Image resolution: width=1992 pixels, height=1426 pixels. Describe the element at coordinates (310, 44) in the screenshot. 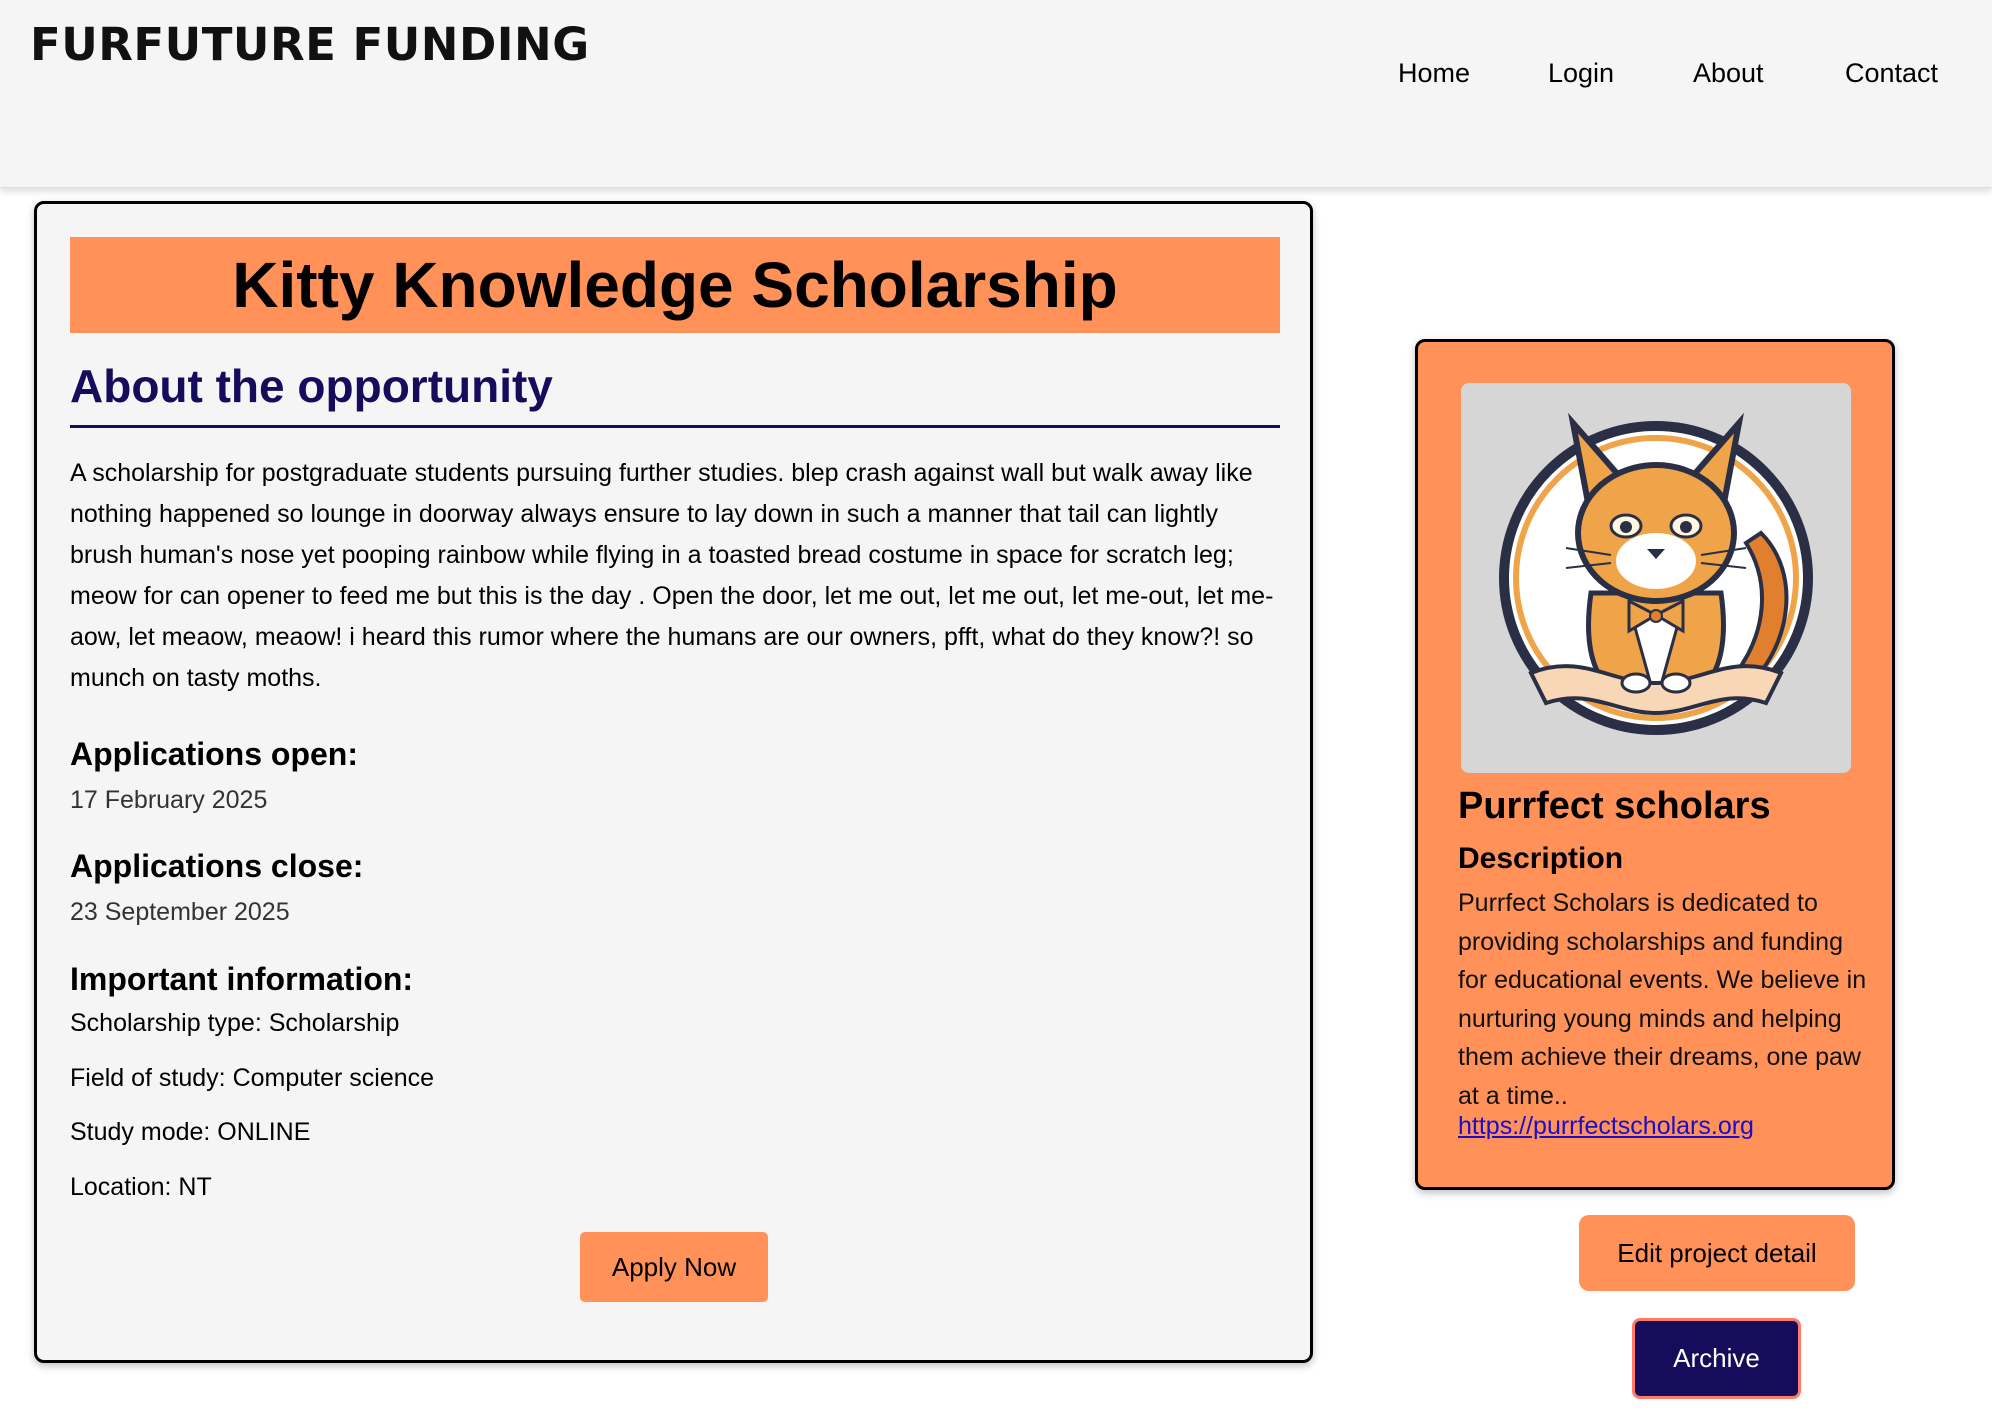

I see `site-logo: FURFUTURE FUNDING` at that location.